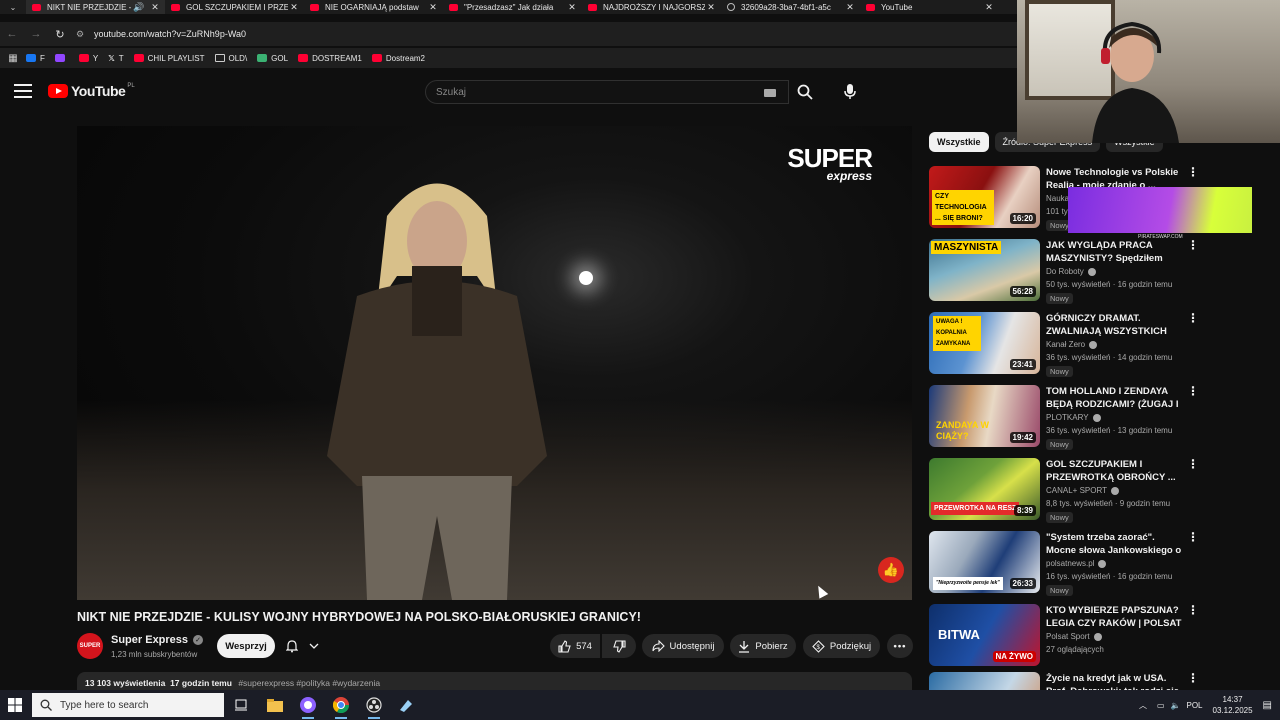 This screenshot has height=720, width=1280. Describe the element at coordinates (841, 646) in the screenshot. I see `thanks-button: $ Podziękuj` at that location.